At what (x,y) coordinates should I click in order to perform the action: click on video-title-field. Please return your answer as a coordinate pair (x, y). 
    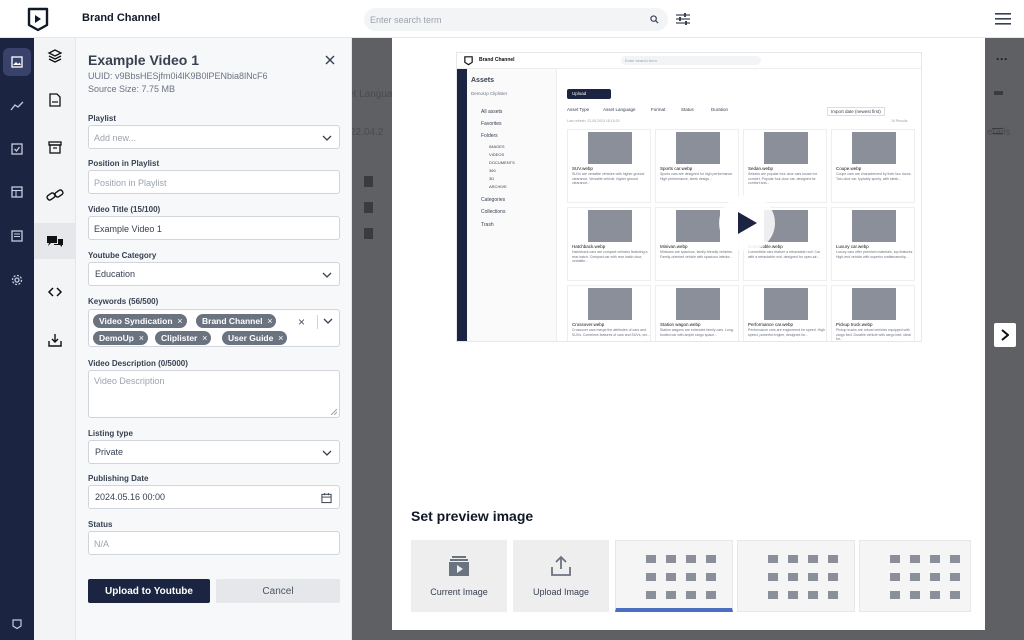
    Looking at the image, I should click on (214, 228).